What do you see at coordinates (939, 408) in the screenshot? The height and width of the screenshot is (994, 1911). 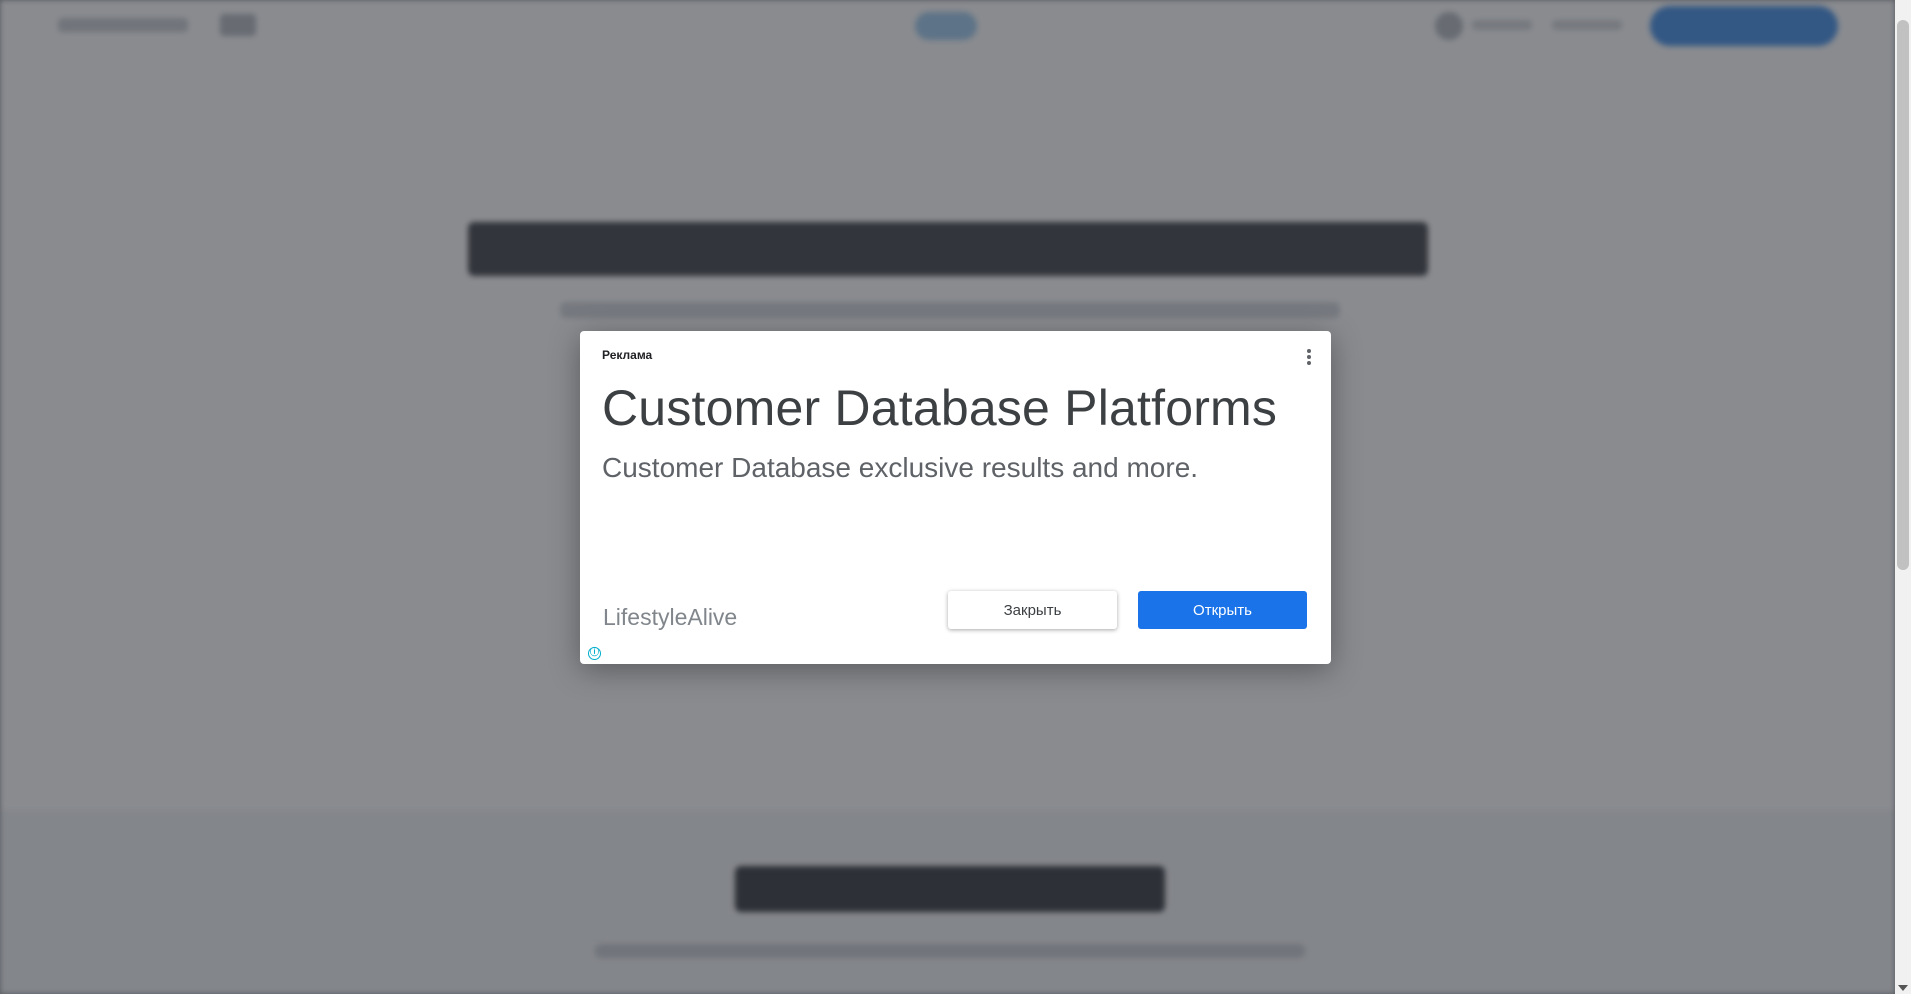 I see `ad-headline: Customer Database Platforms` at bounding box center [939, 408].